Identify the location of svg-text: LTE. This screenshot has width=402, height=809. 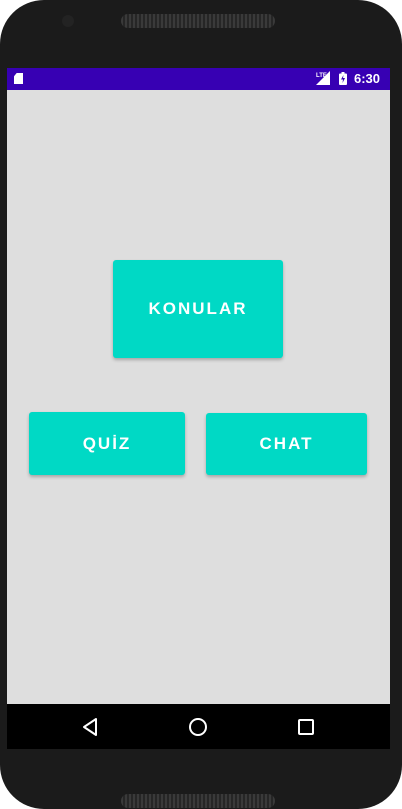
(321, 76).